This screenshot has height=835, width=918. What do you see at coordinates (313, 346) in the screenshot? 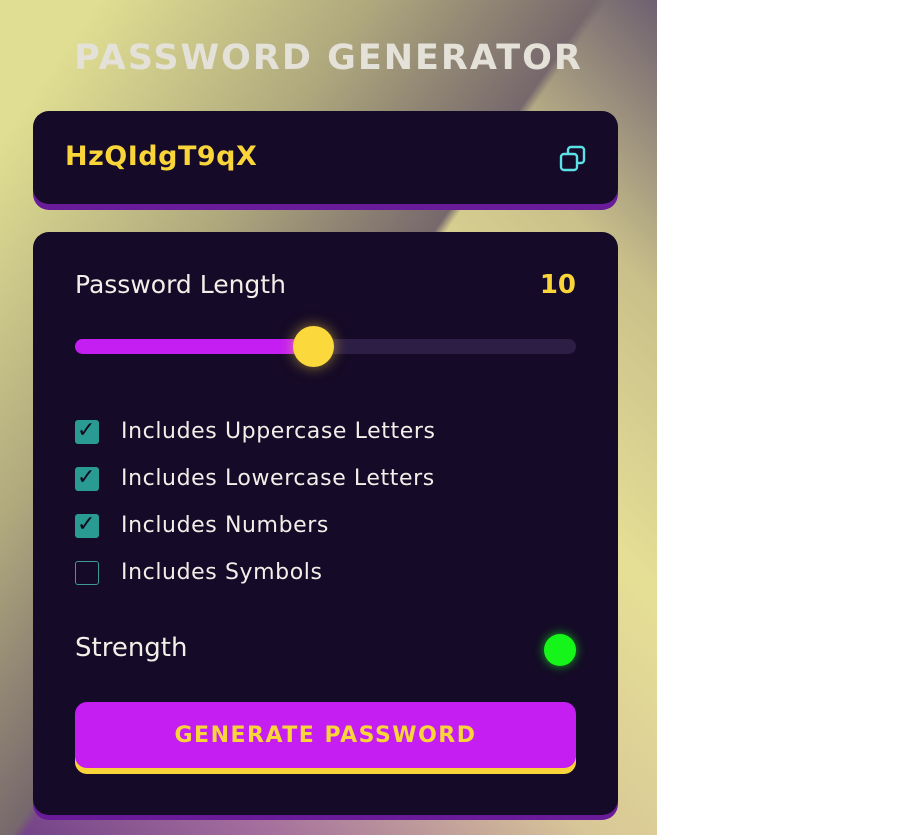
I see `length-slider-thumb` at bounding box center [313, 346].